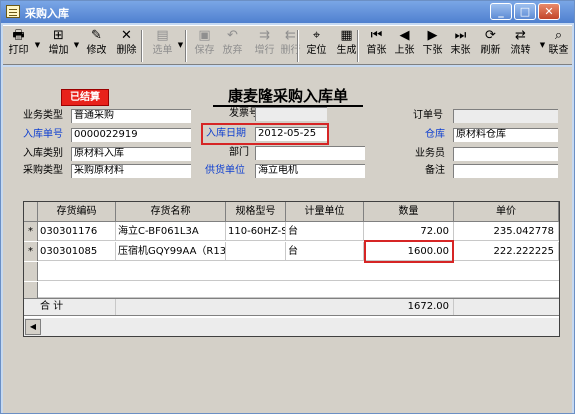  What do you see at coordinates (232, 50) in the screenshot?
I see `toolbar-button-label: 放弃` at bounding box center [232, 50].